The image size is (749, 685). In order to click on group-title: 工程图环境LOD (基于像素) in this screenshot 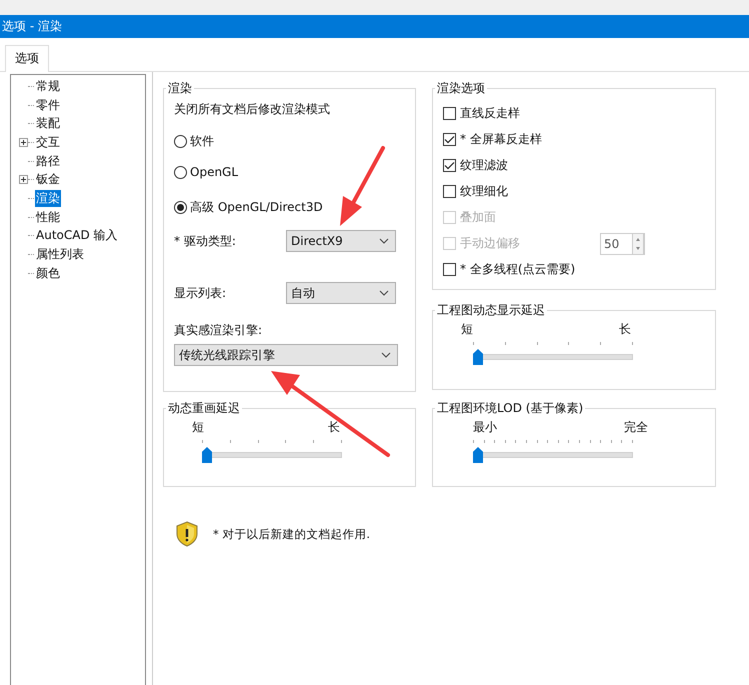, I will do `click(510, 408)`.